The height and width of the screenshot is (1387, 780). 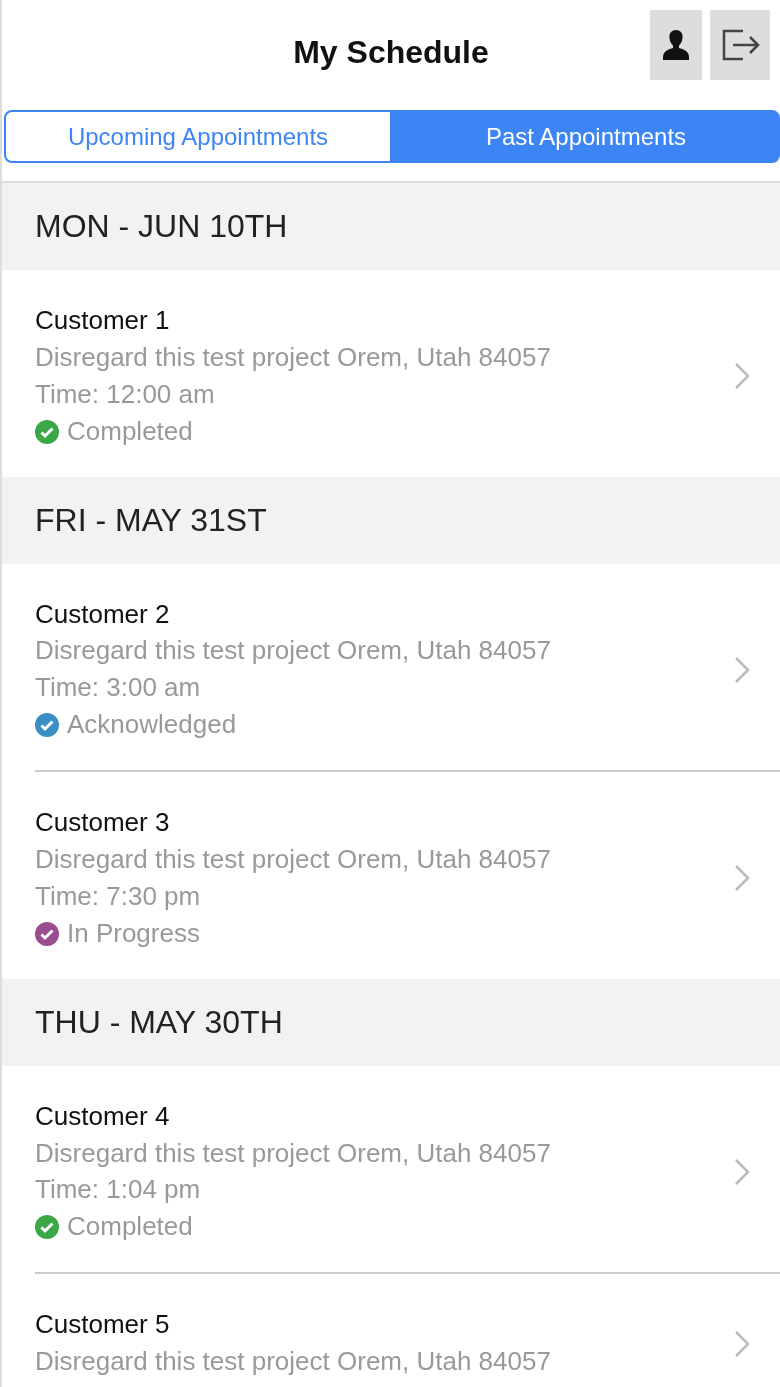 I want to click on profile-button, so click(x=676, y=45).